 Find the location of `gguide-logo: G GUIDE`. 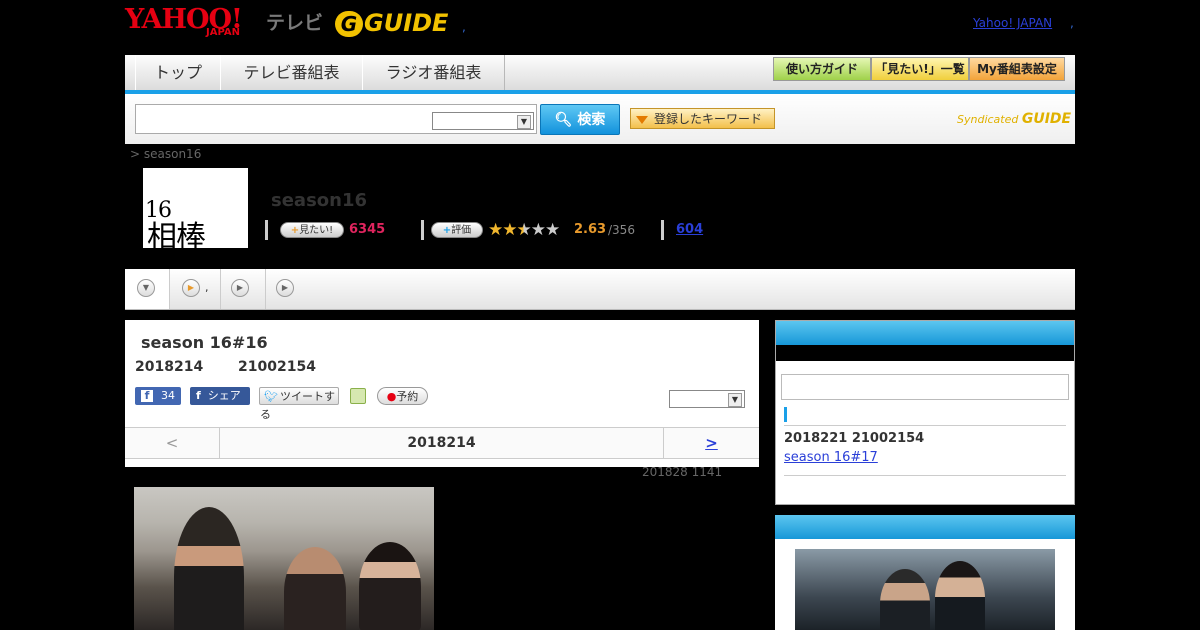

gguide-logo: G GUIDE is located at coordinates (391, 23).